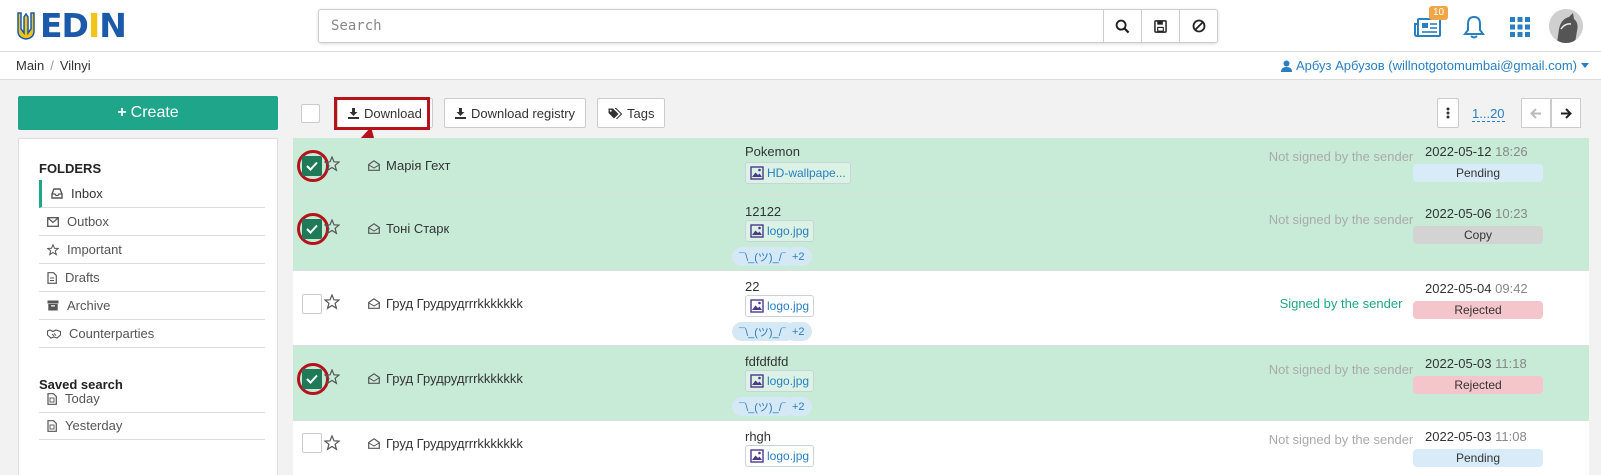 The height and width of the screenshot is (475, 1601). I want to click on floppy-icon, so click(1160, 26).